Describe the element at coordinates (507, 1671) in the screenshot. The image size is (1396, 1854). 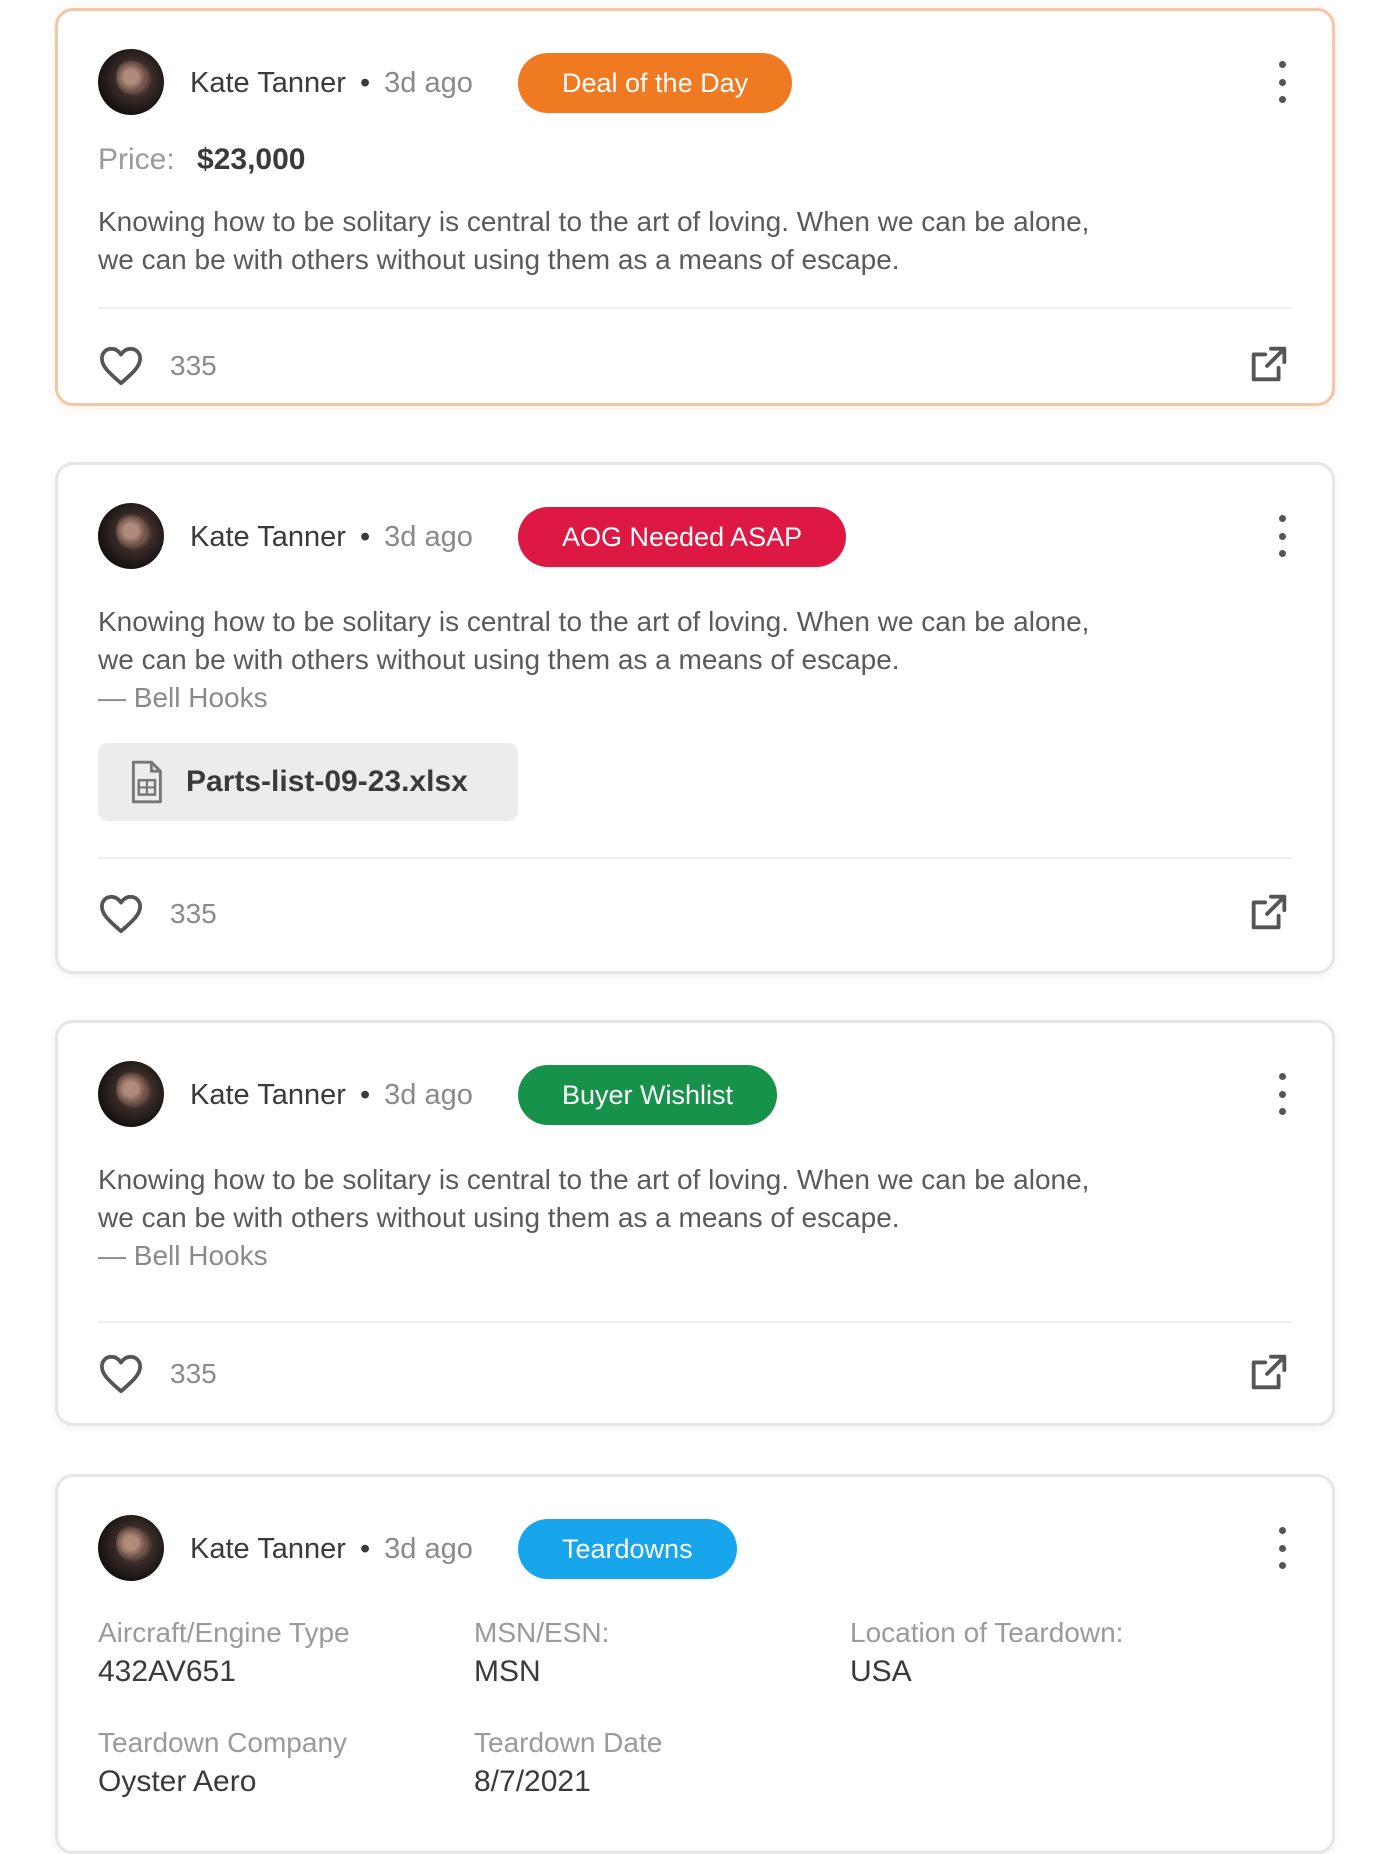
I see `field-value: MSN` at that location.